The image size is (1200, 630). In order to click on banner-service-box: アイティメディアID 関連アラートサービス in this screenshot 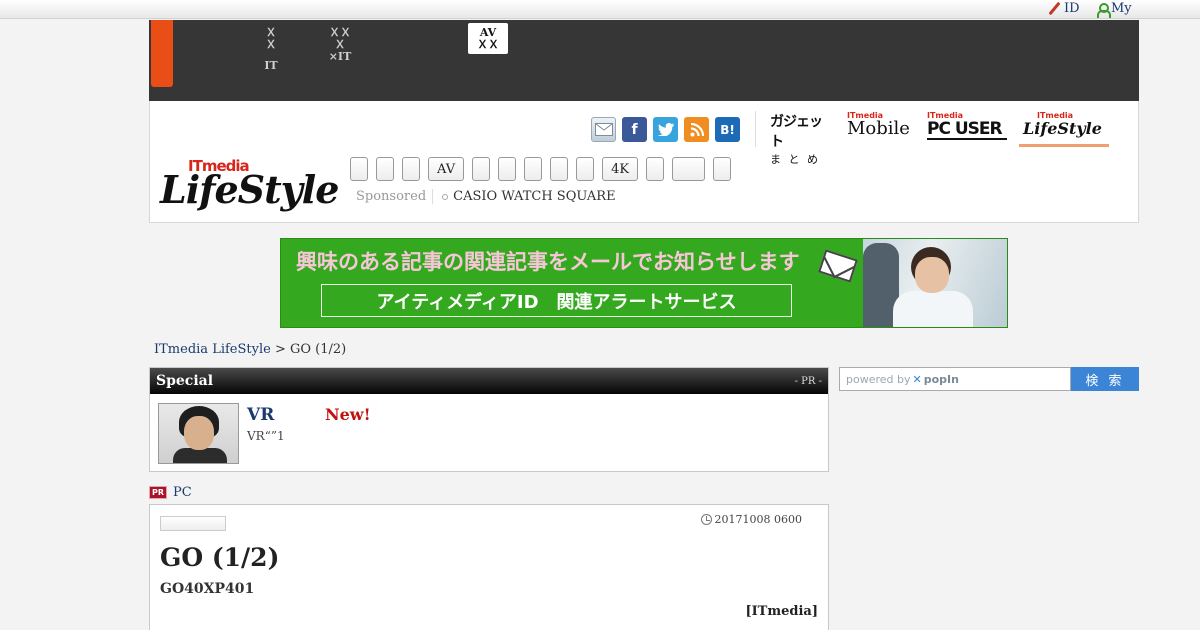, I will do `click(556, 300)`.